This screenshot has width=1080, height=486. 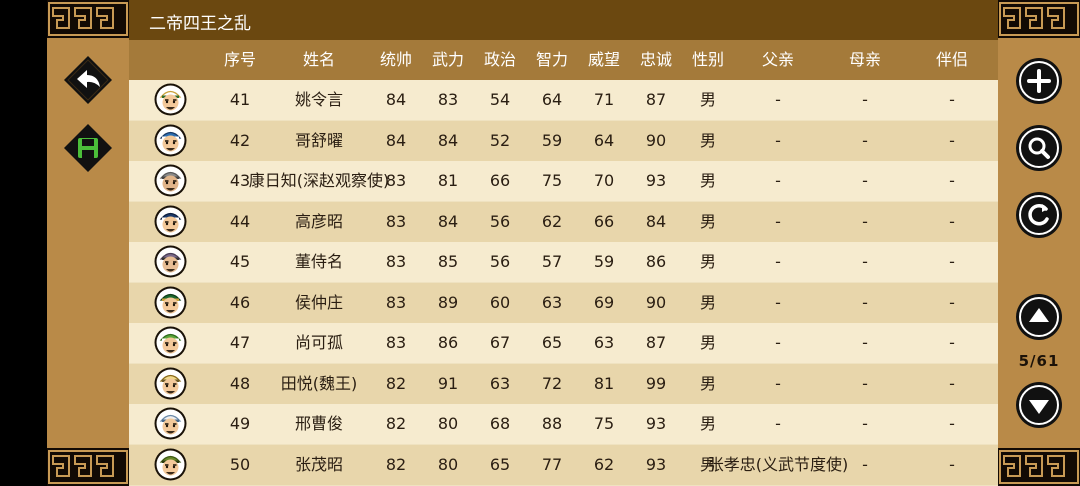 What do you see at coordinates (563, 221) in the screenshot?
I see `table-row: 44 高彦昭 83 84 56 62 66 84 男 - - -` at bounding box center [563, 221].